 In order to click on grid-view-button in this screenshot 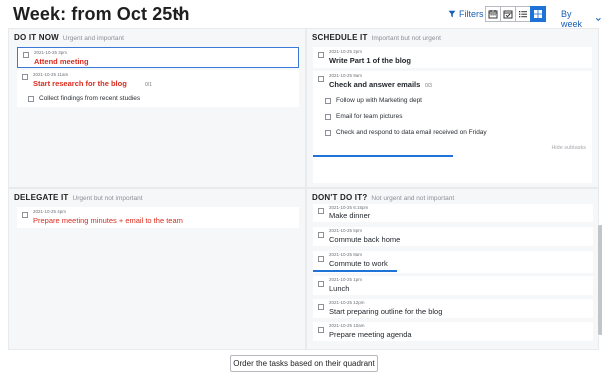, I will do `click(538, 14)`.